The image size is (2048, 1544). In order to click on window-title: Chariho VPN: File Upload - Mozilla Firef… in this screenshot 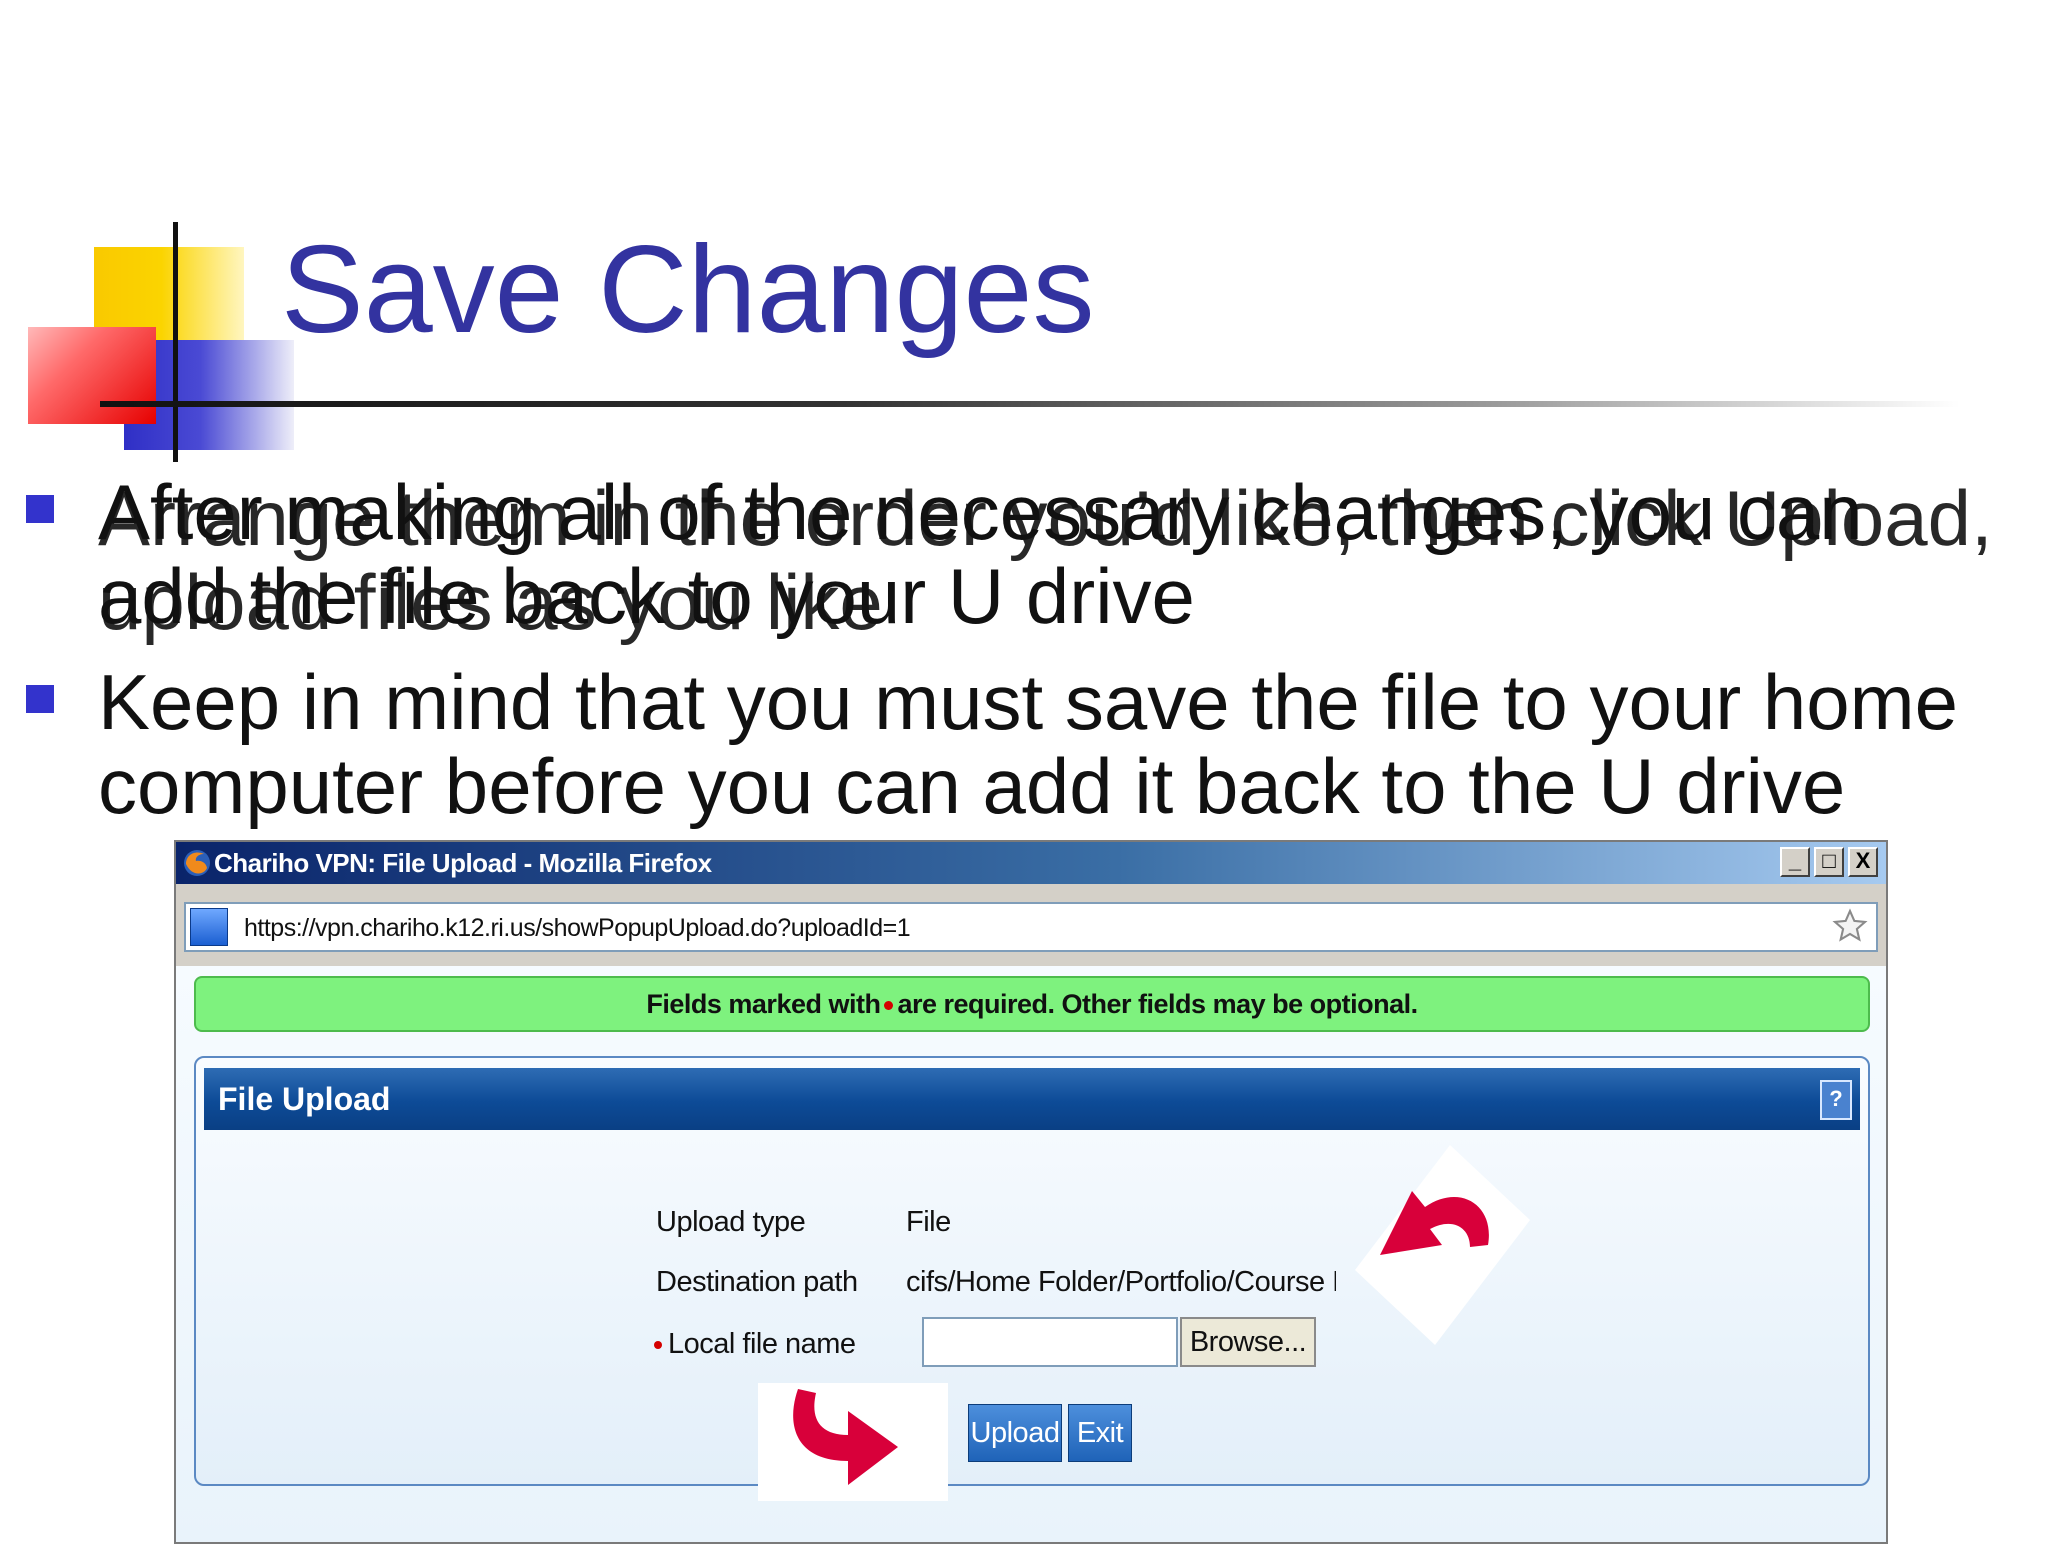, I will do `click(463, 863)`.